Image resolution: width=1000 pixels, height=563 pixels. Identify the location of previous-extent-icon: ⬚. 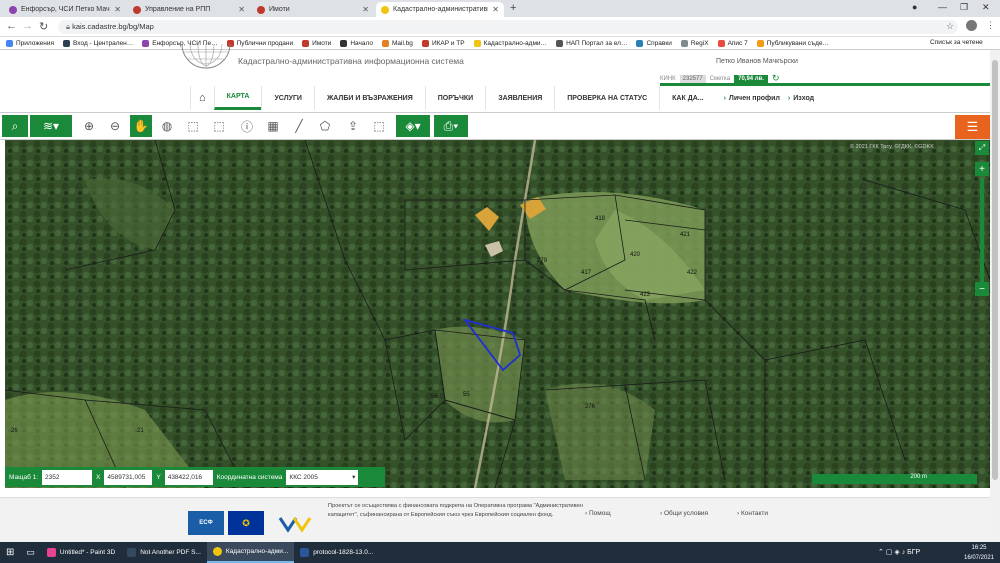
(193, 126).